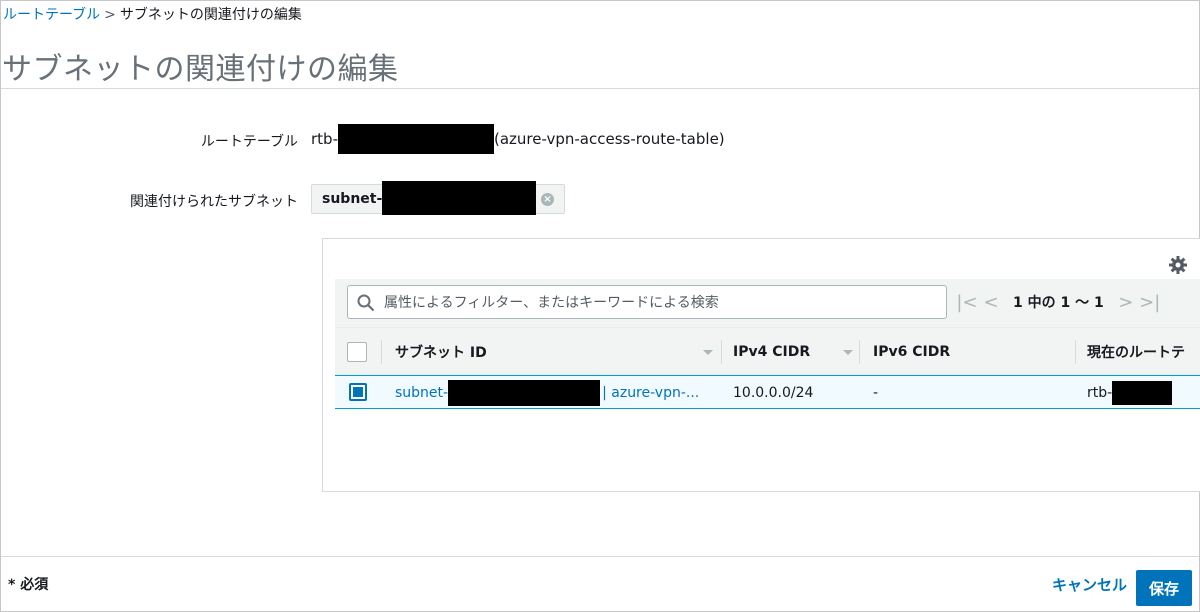 This screenshot has width=1200, height=612. What do you see at coordinates (357, 352) in the screenshot?
I see `select-all-checkbox` at bounding box center [357, 352].